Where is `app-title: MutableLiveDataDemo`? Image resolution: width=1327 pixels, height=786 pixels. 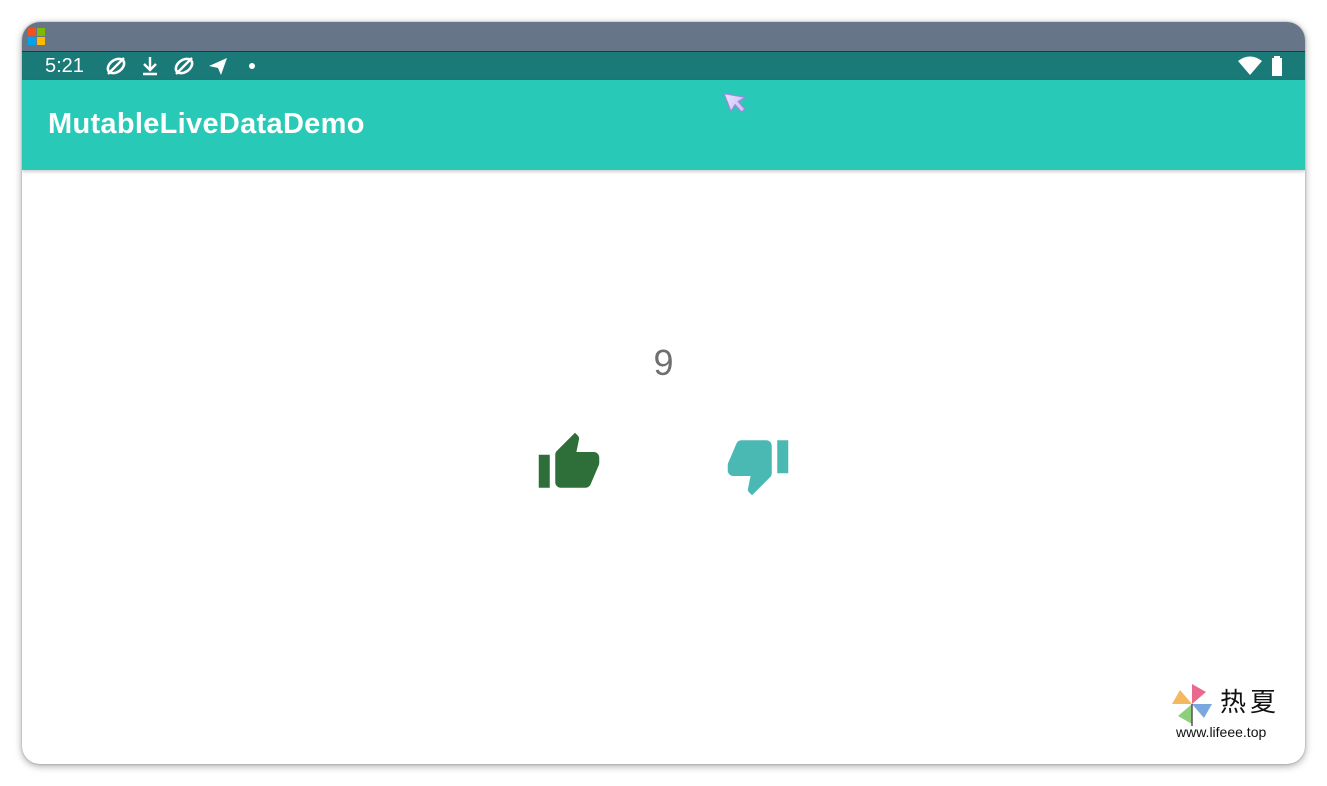 app-title: MutableLiveDataDemo is located at coordinates (206, 124).